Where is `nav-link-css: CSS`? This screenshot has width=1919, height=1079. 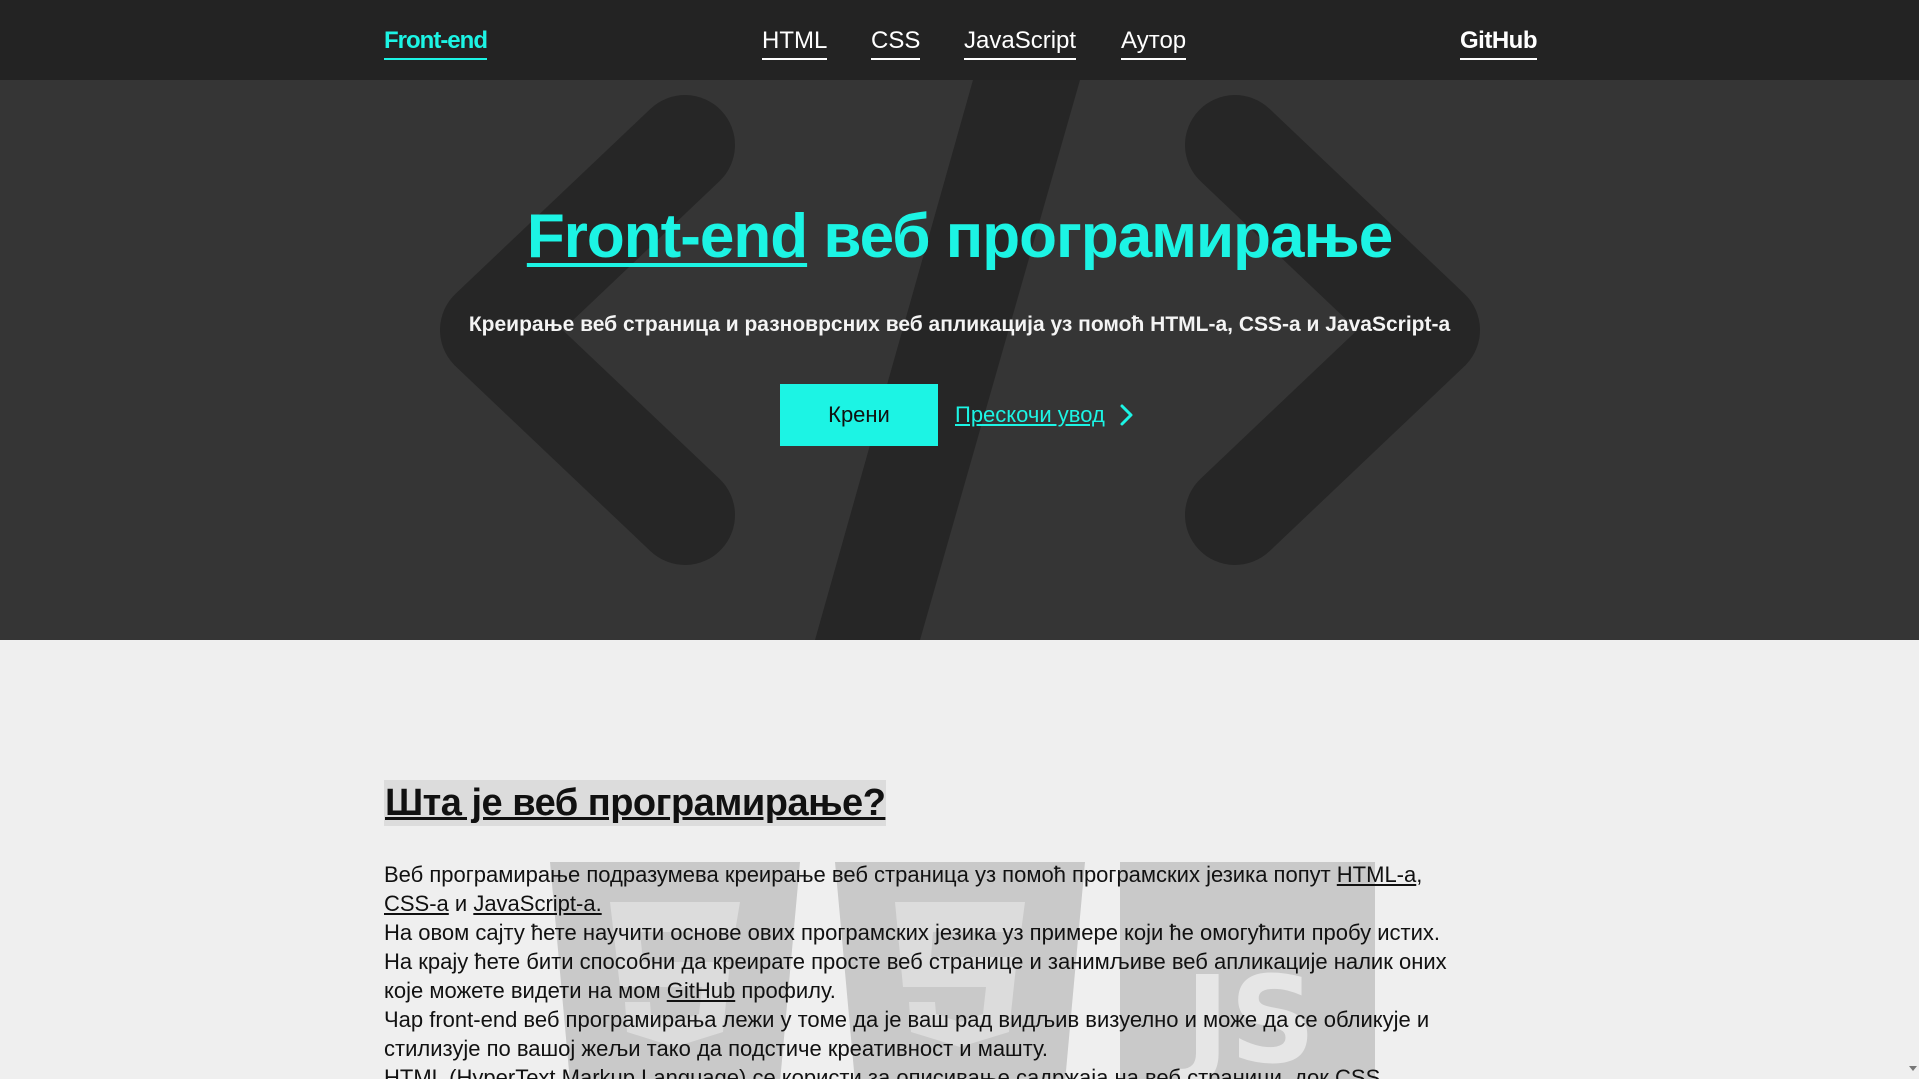 nav-link-css: CSS is located at coordinates (896, 43).